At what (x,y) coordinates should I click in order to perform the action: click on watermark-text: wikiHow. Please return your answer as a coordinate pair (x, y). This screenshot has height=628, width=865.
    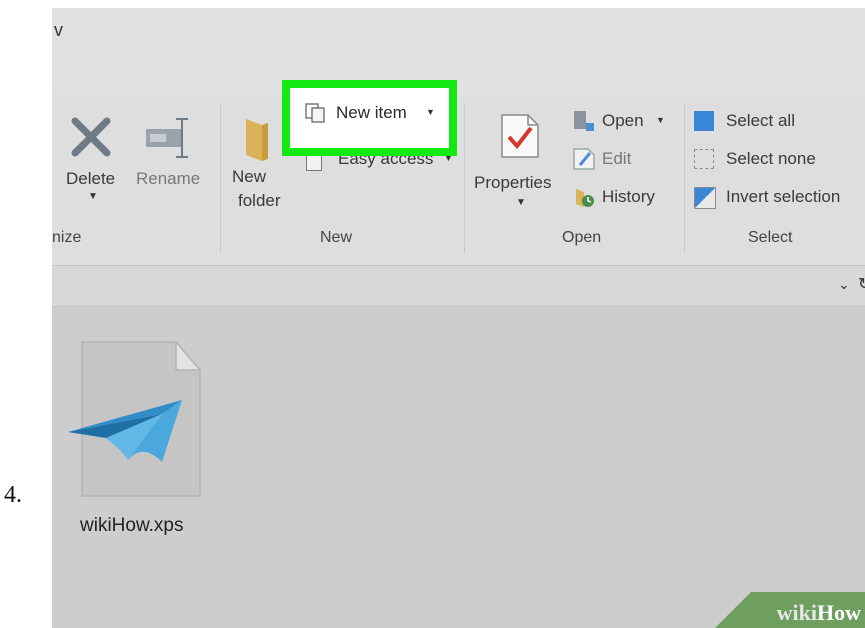
    Looking at the image, I should click on (819, 613).